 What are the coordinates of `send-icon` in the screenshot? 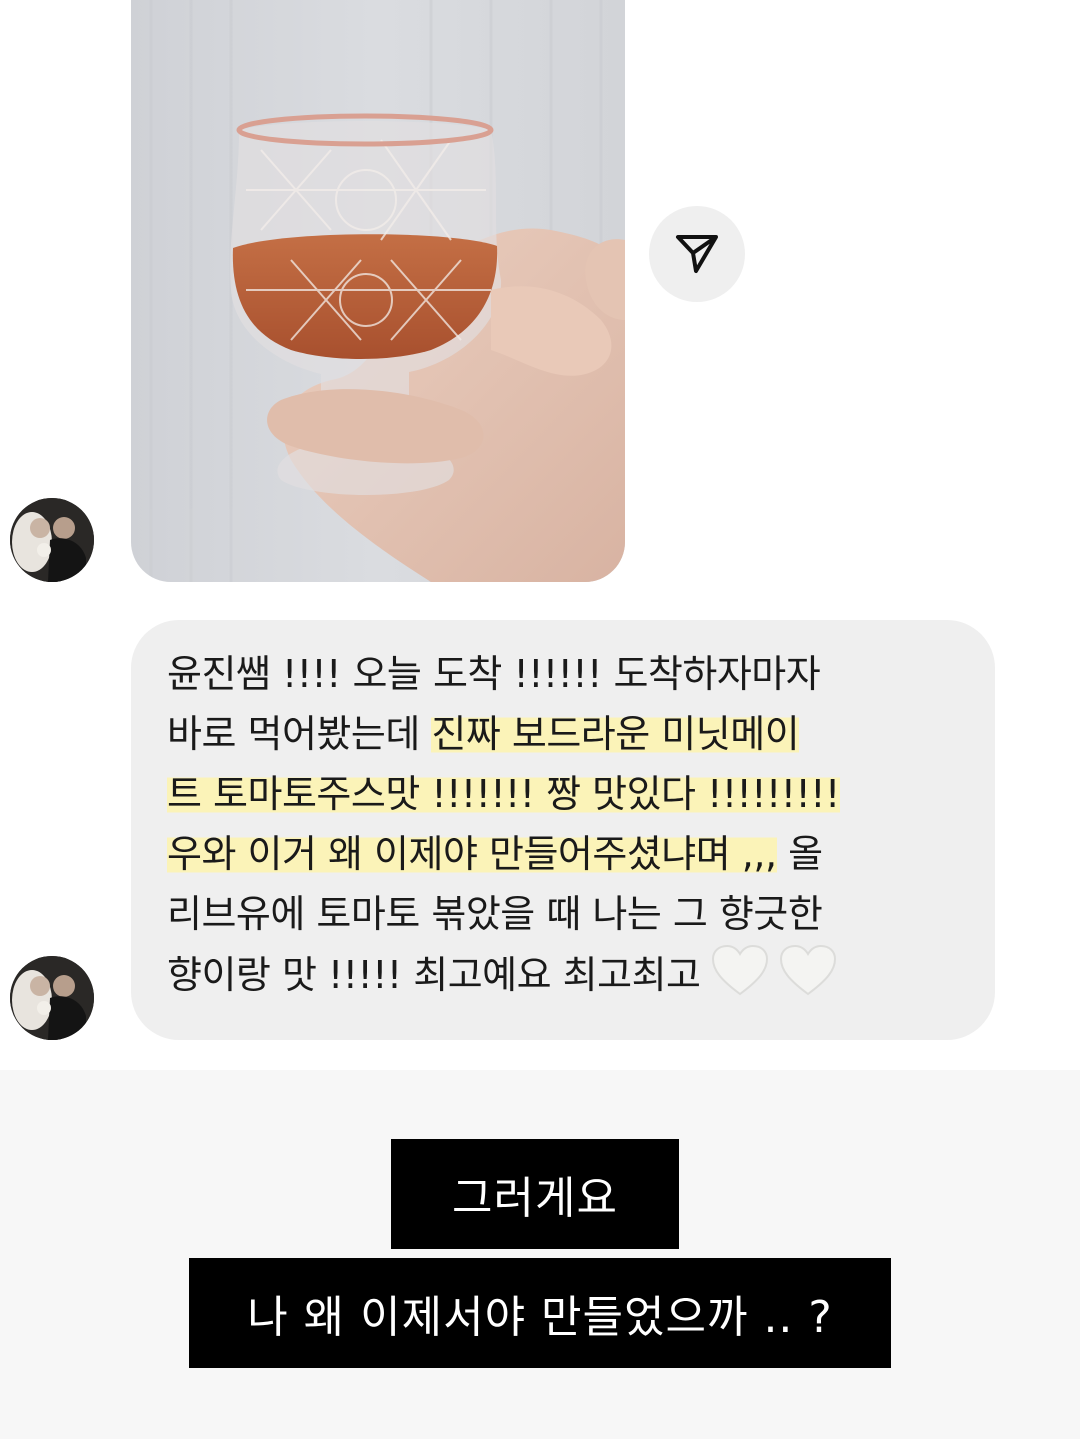 It's located at (697, 254).